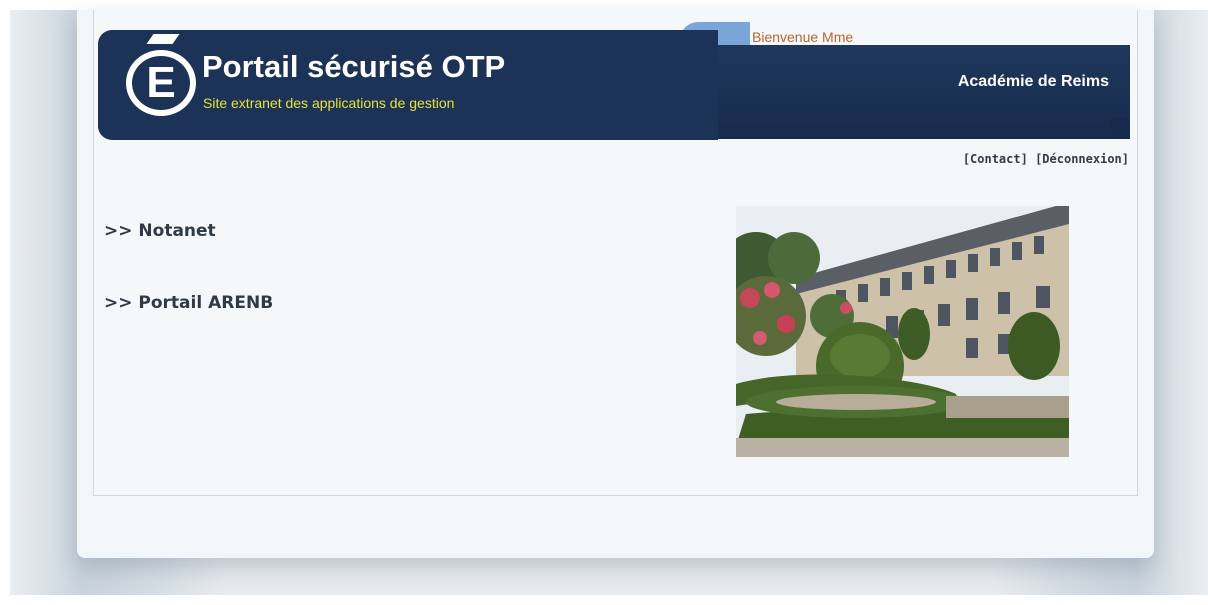  Describe the element at coordinates (1082, 159) in the screenshot. I see `logout-link: [Déconnexion]` at that location.